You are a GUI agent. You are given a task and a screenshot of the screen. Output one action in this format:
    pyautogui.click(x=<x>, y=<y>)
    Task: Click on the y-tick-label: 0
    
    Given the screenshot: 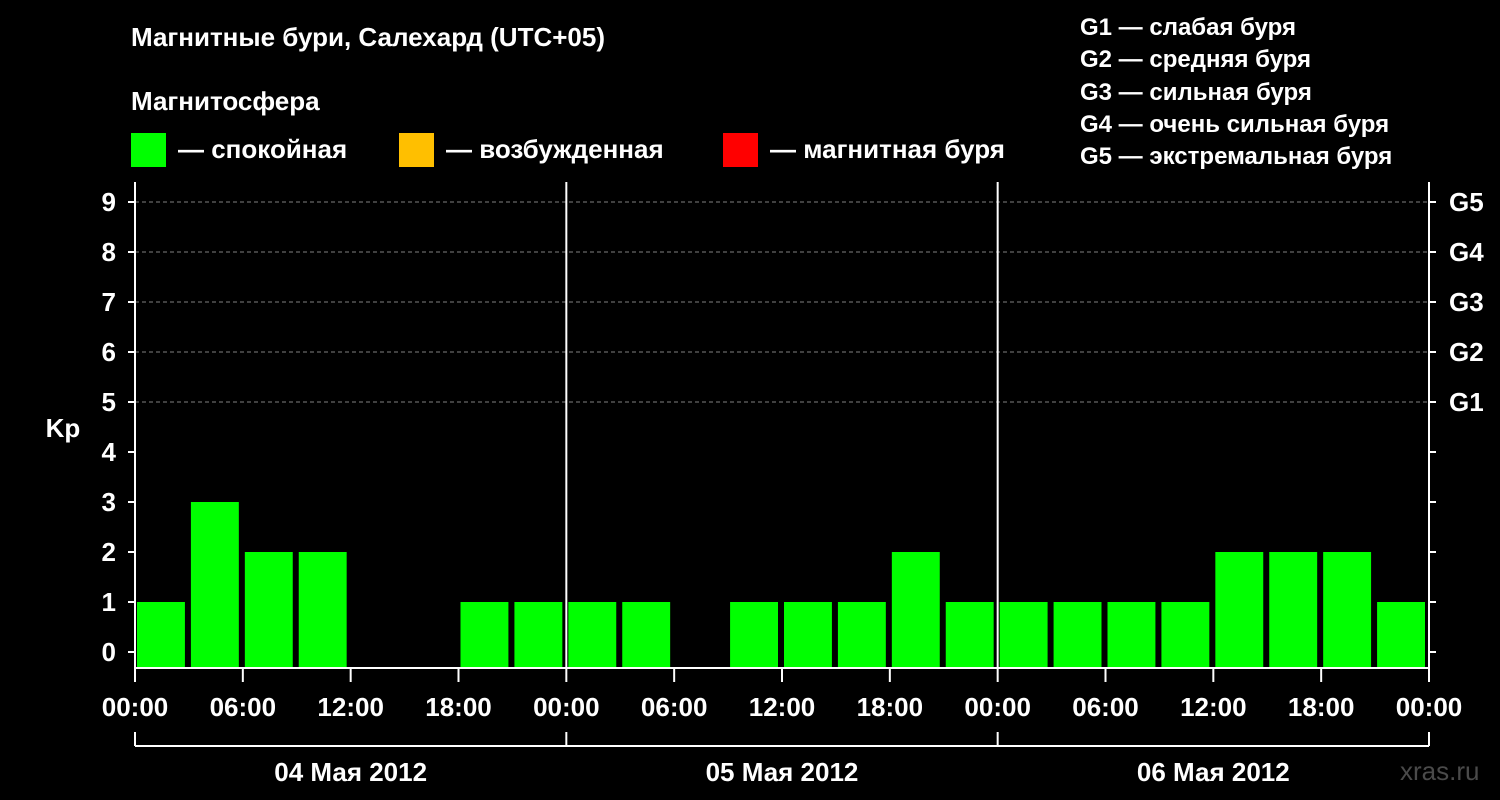 What is the action you would take?
    pyautogui.click(x=109, y=652)
    